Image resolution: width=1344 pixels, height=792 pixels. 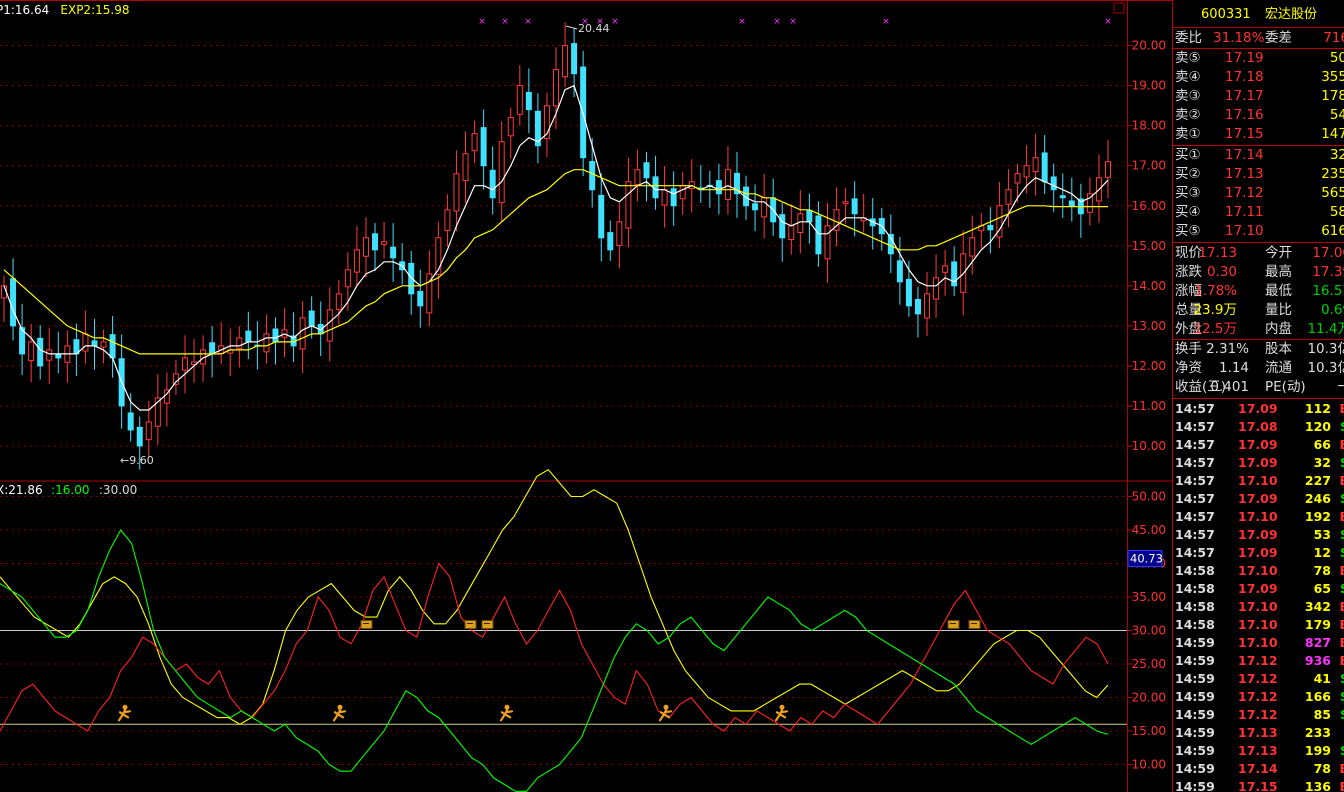 What do you see at coordinates (1217, 253) in the screenshot?
I see `stat-value: 17.13` at bounding box center [1217, 253].